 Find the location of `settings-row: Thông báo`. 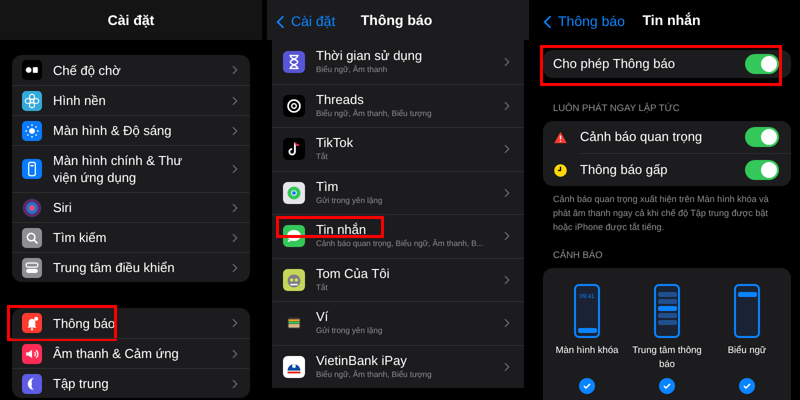

settings-row: Thông báo is located at coordinates (131, 323).